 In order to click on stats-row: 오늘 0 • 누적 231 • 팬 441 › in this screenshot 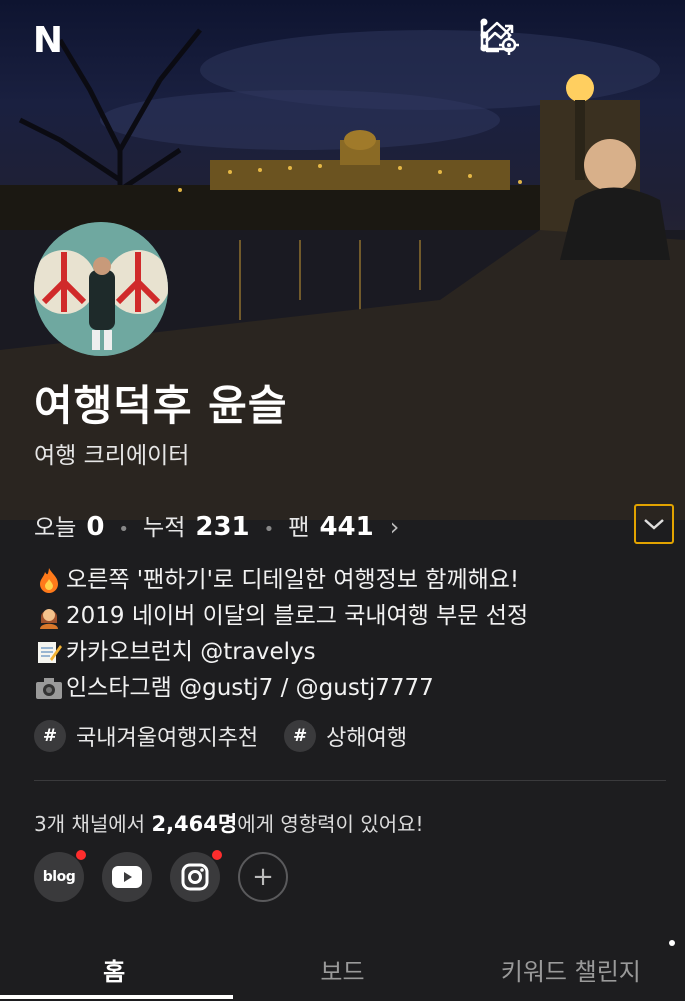, I will do `click(216, 525)`.